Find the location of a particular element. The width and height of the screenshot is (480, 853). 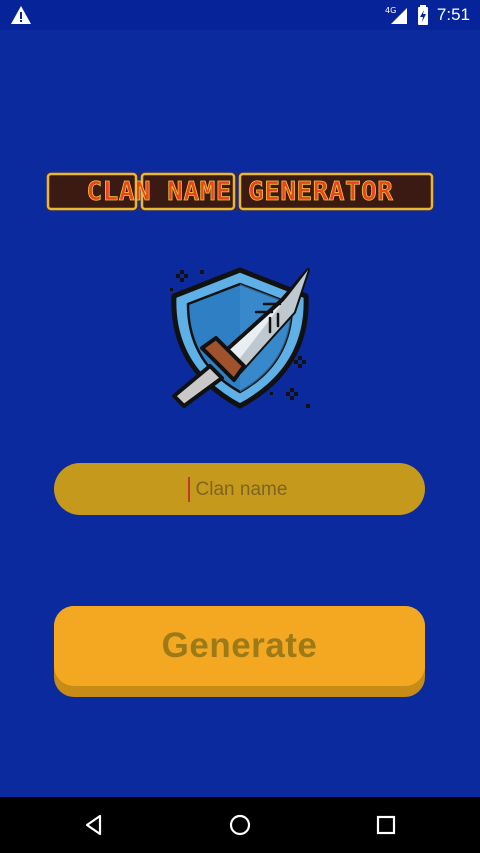

home-icon is located at coordinates (240, 825).